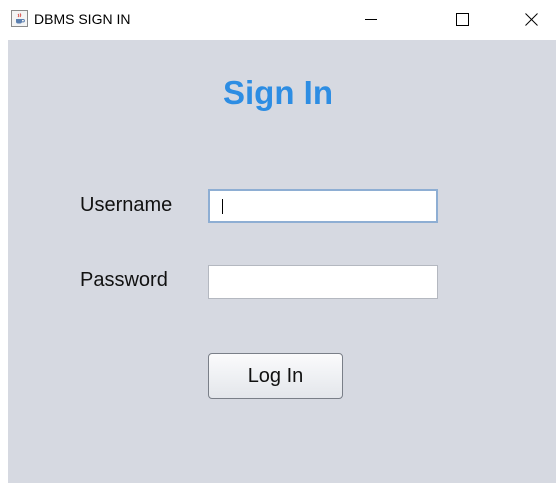 The height and width of the screenshot is (483, 556). What do you see at coordinates (275, 376) in the screenshot?
I see `login-button: Log In` at bounding box center [275, 376].